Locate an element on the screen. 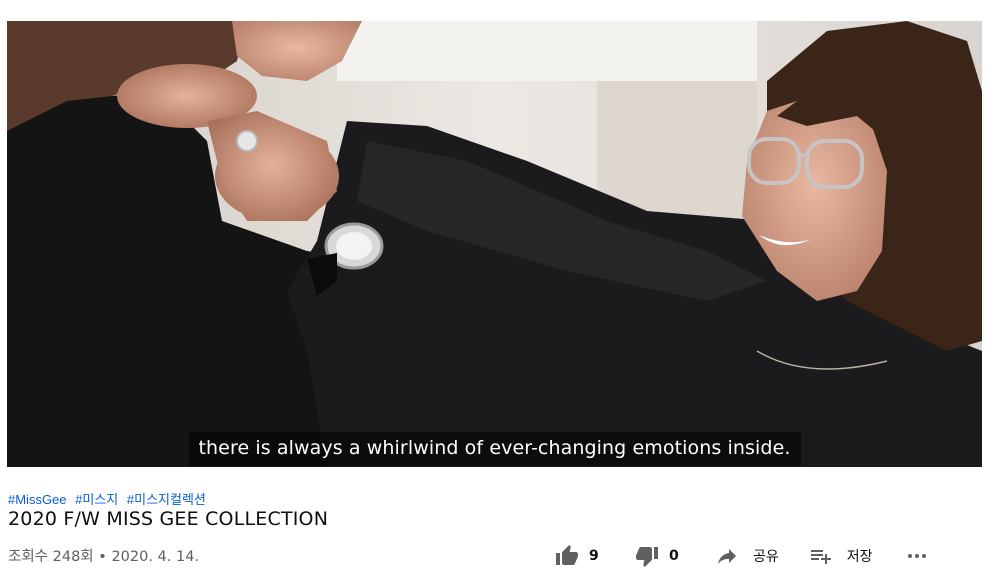 Image resolution: width=1000 pixels, height=583 pixels. publish-date: 2020. 4. 14. is located at coordinates (155, 557).